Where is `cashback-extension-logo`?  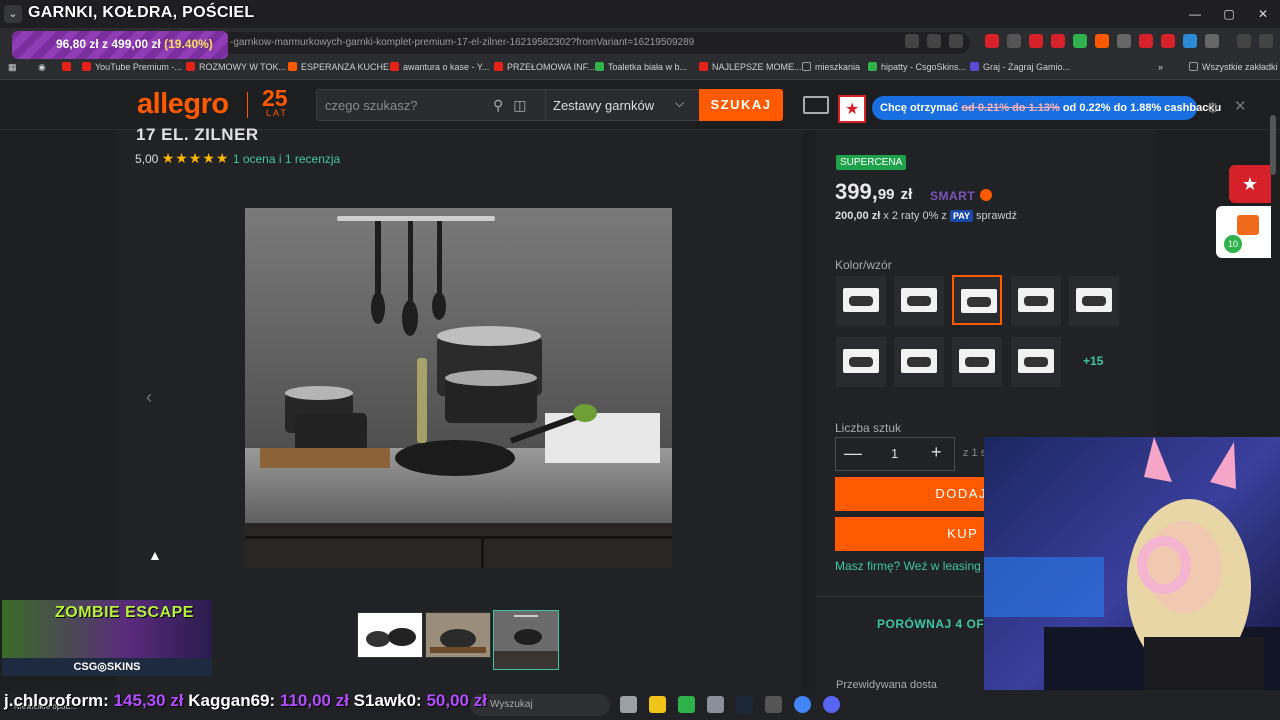 cashback-extension-logo is located at coordinates (852, 109).